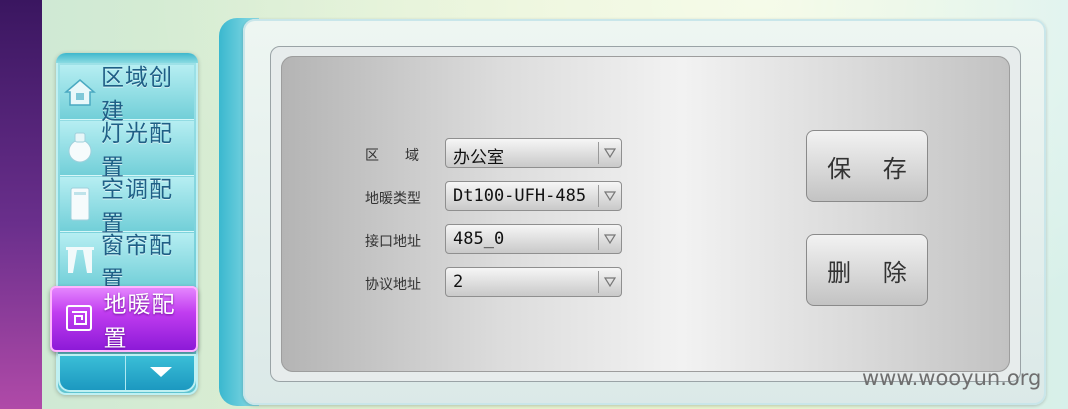 The width and height of the screenshot is (1068, 409). What do you see at coordinates (80, 260) in the screenshot?
I see `curtain-icon` at bounding box center [80, 260].